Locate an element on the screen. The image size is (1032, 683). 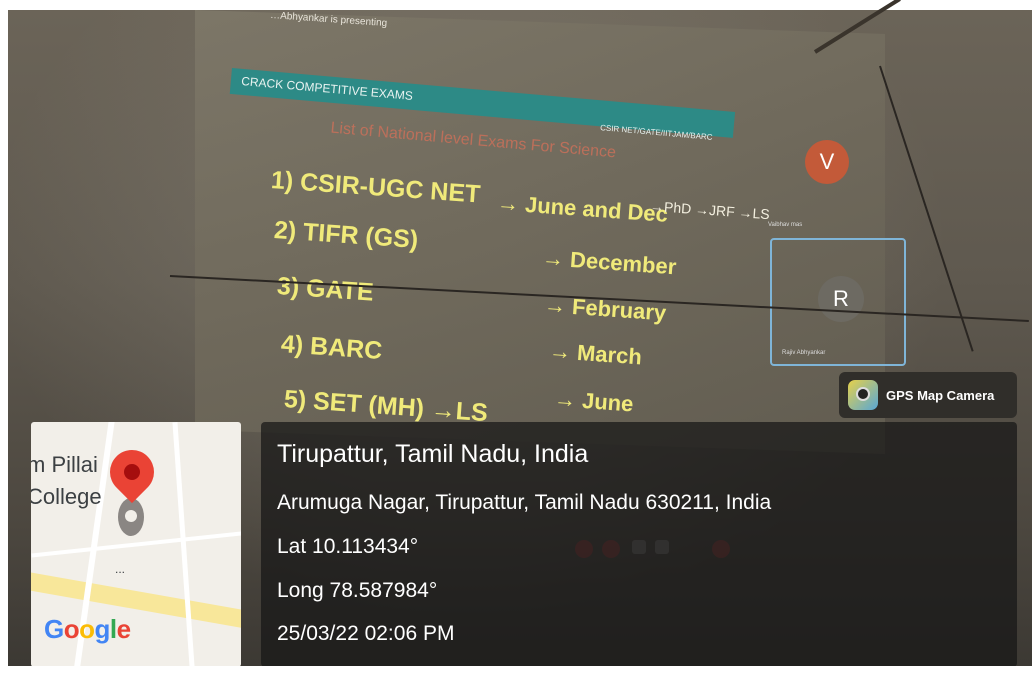
google-letter: G is located at coordinates (54, 629).